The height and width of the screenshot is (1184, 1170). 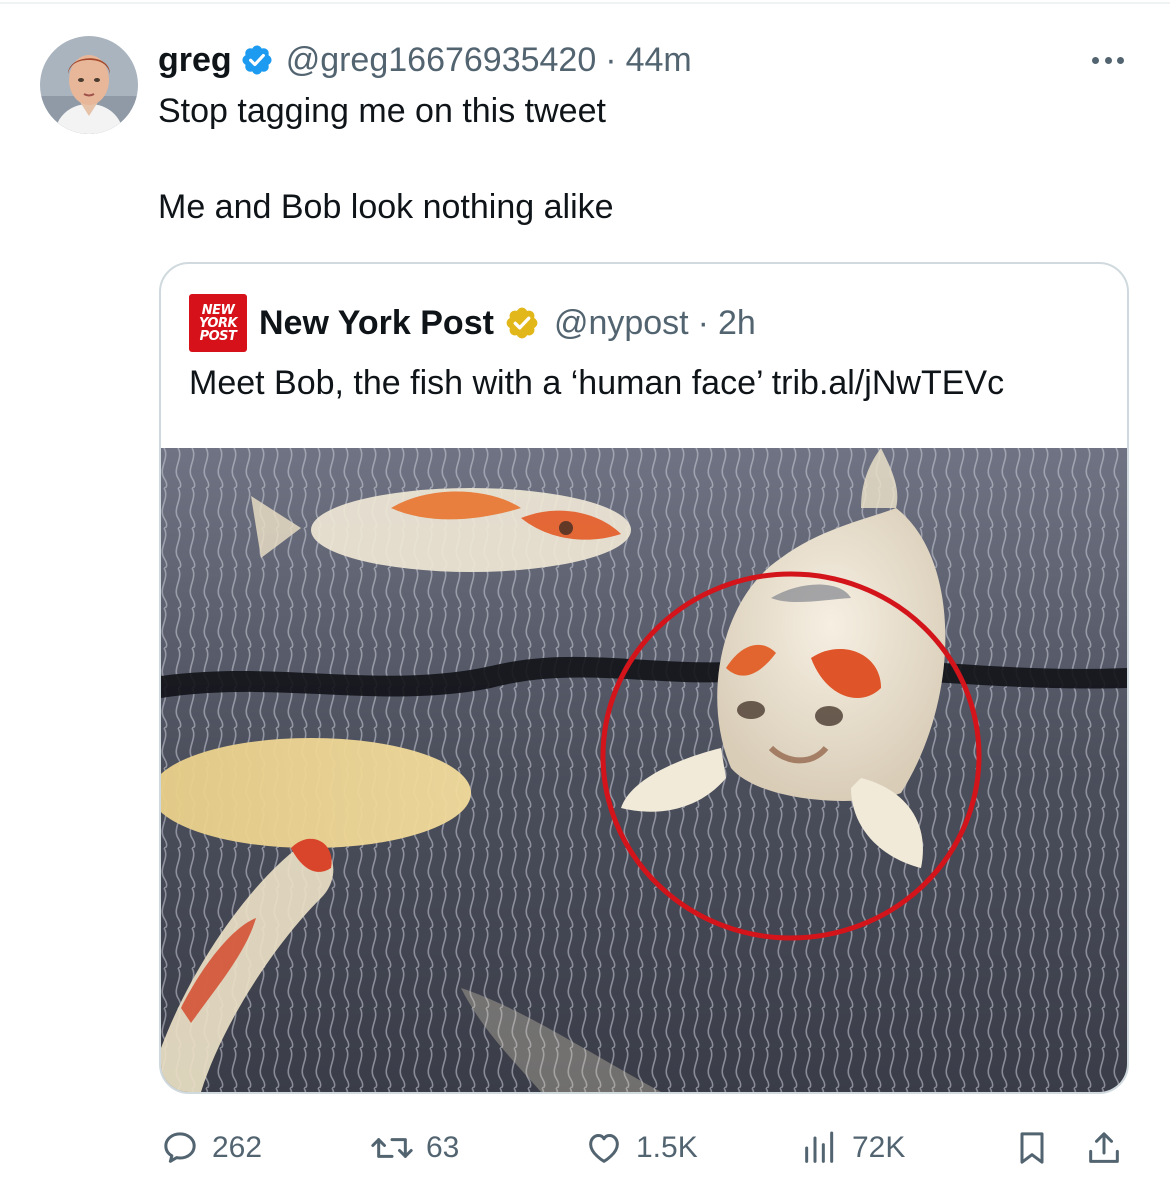 I want to click on nypost-logo: NEW YORK POST, so click(x=218, y=323).